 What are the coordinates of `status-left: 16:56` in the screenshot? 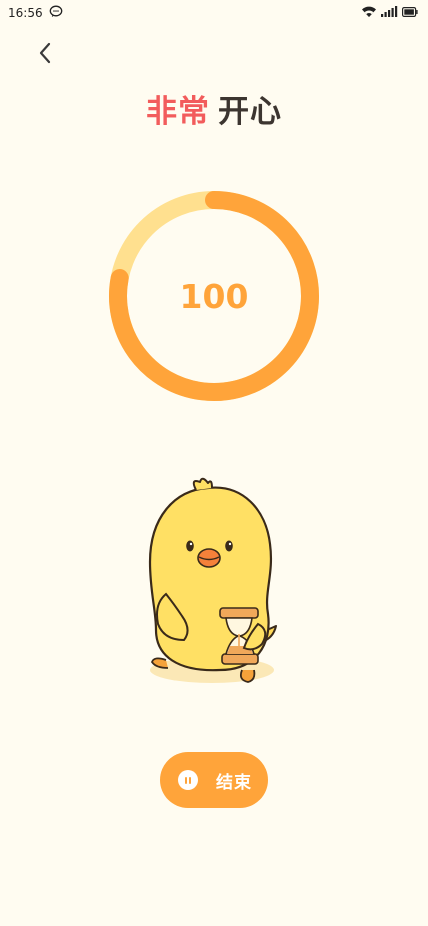 It's located at (35, 13).